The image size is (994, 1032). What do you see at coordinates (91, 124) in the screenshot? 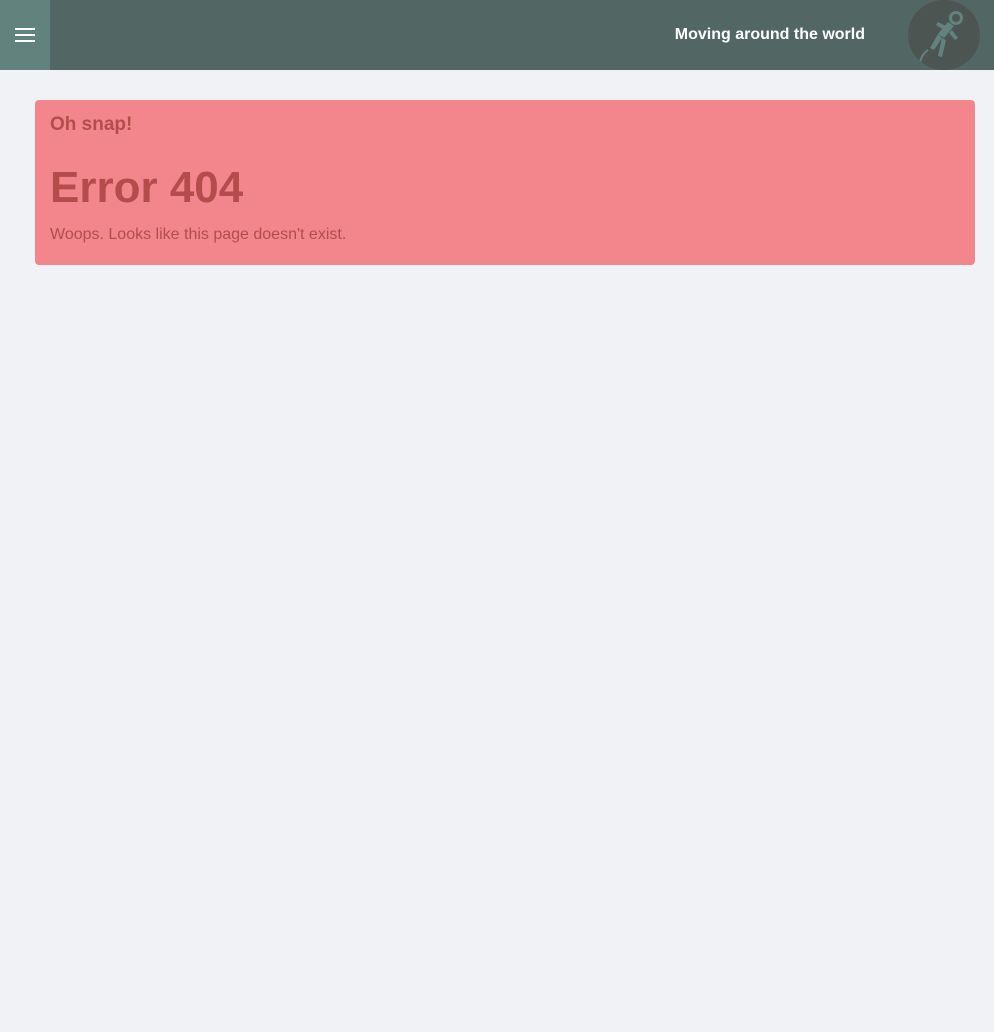
I see `alert-heading: Oh snap!` at bounding box center [91, 124].